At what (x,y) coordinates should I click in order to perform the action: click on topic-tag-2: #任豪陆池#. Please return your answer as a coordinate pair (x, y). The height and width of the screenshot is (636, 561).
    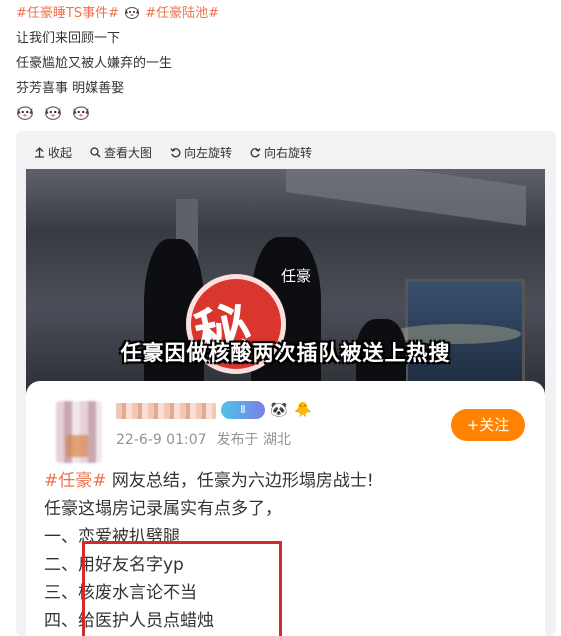
    Looking at the image, I should click on (182, 13).